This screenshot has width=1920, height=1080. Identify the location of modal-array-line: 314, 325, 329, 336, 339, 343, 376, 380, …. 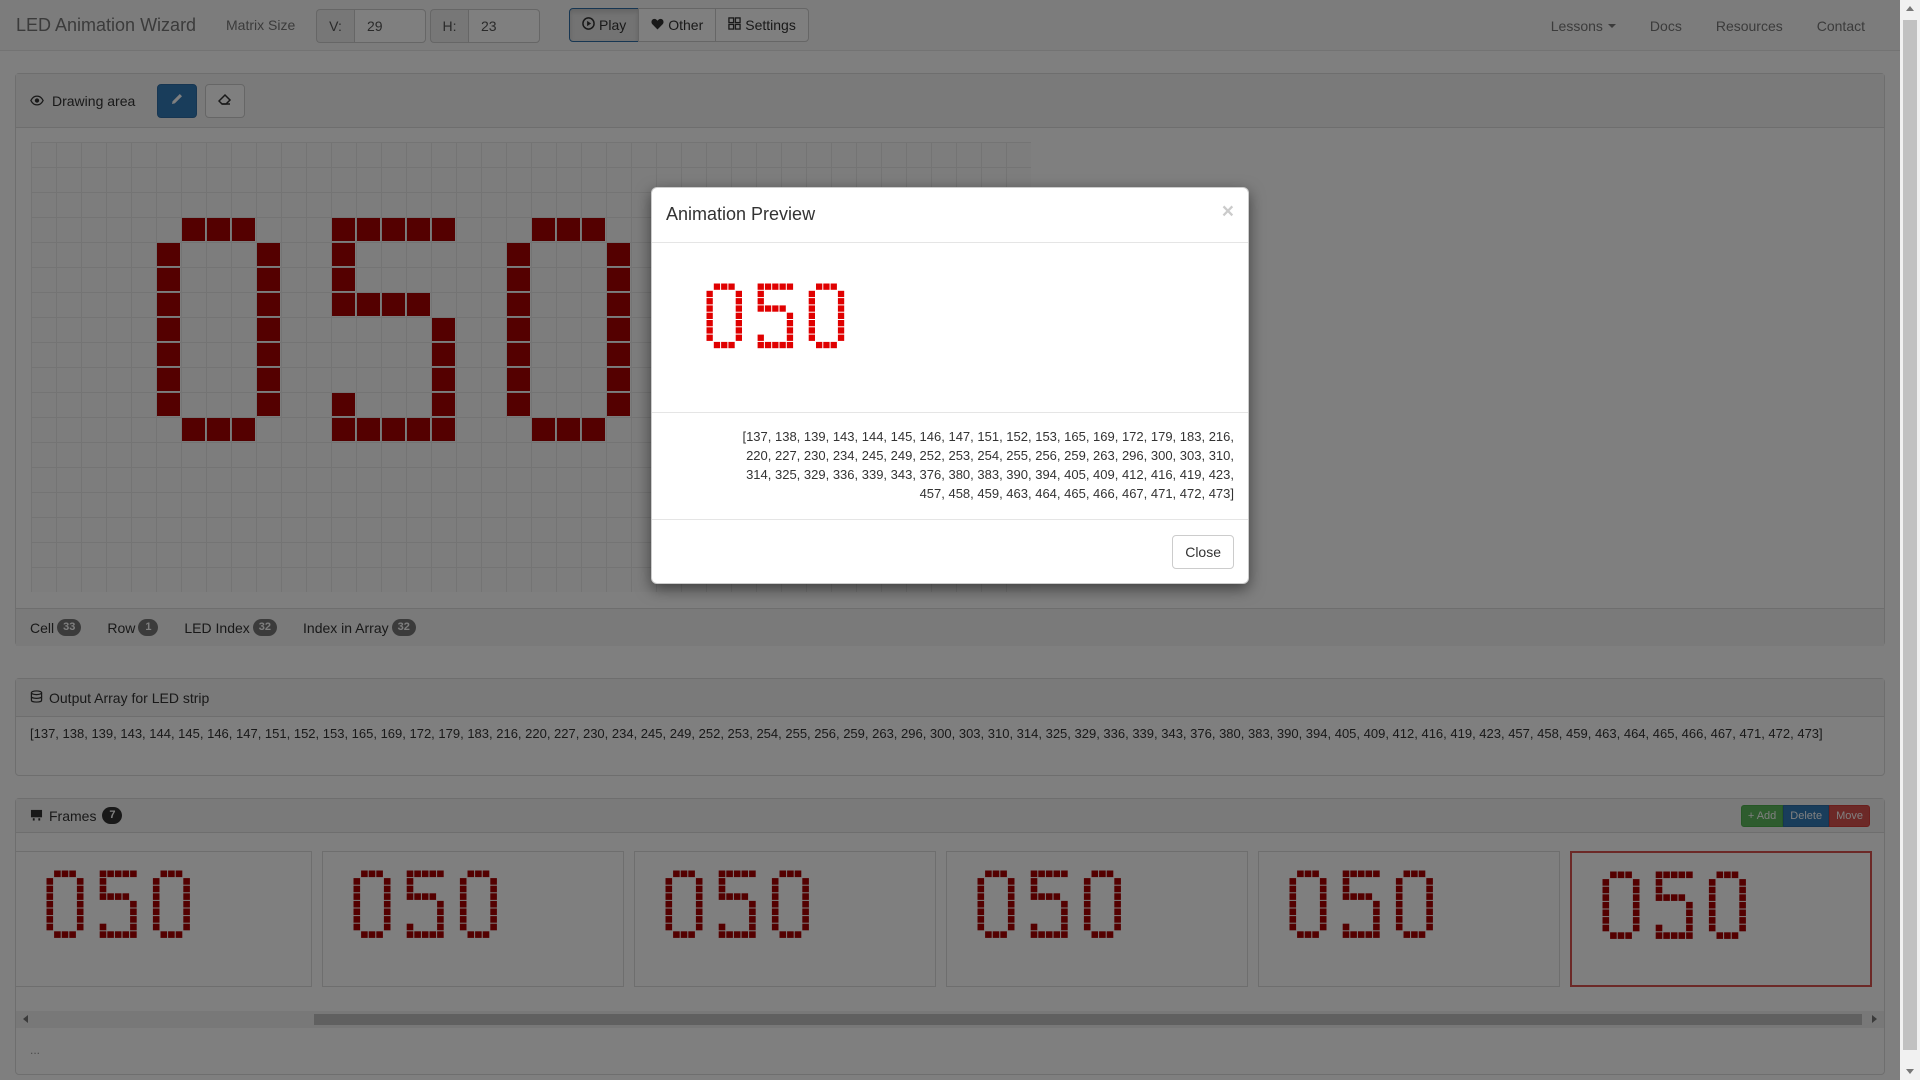
(990, 474).